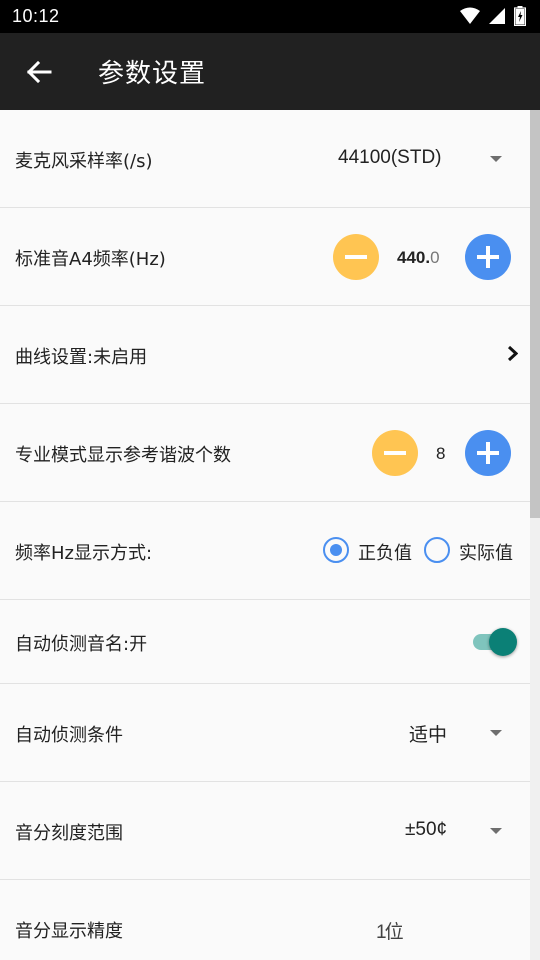  Describe the element at coordinates (81, 644) in the screenshot. I see `setting-label: 自动侦测音名:开` at that location.